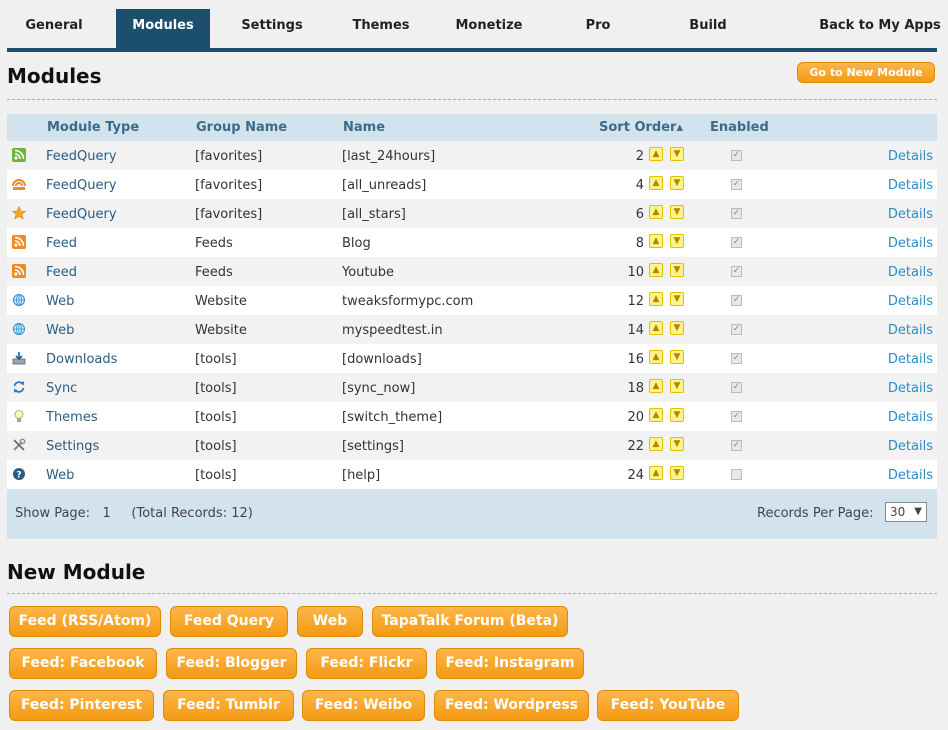 The image size is (948, 730). What do you see at coordinates (363, 705) in the screenshot?
I see `new-module-weibo-button: Feed: Weibo` at bounding box center [363, 705].